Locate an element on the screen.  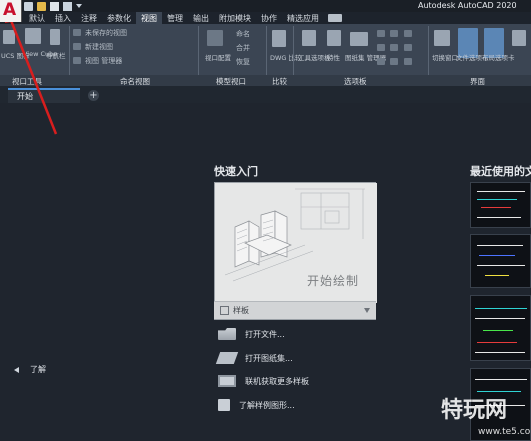
view-manager-button: 视图 管理器 is located at coordinates (103, 61).